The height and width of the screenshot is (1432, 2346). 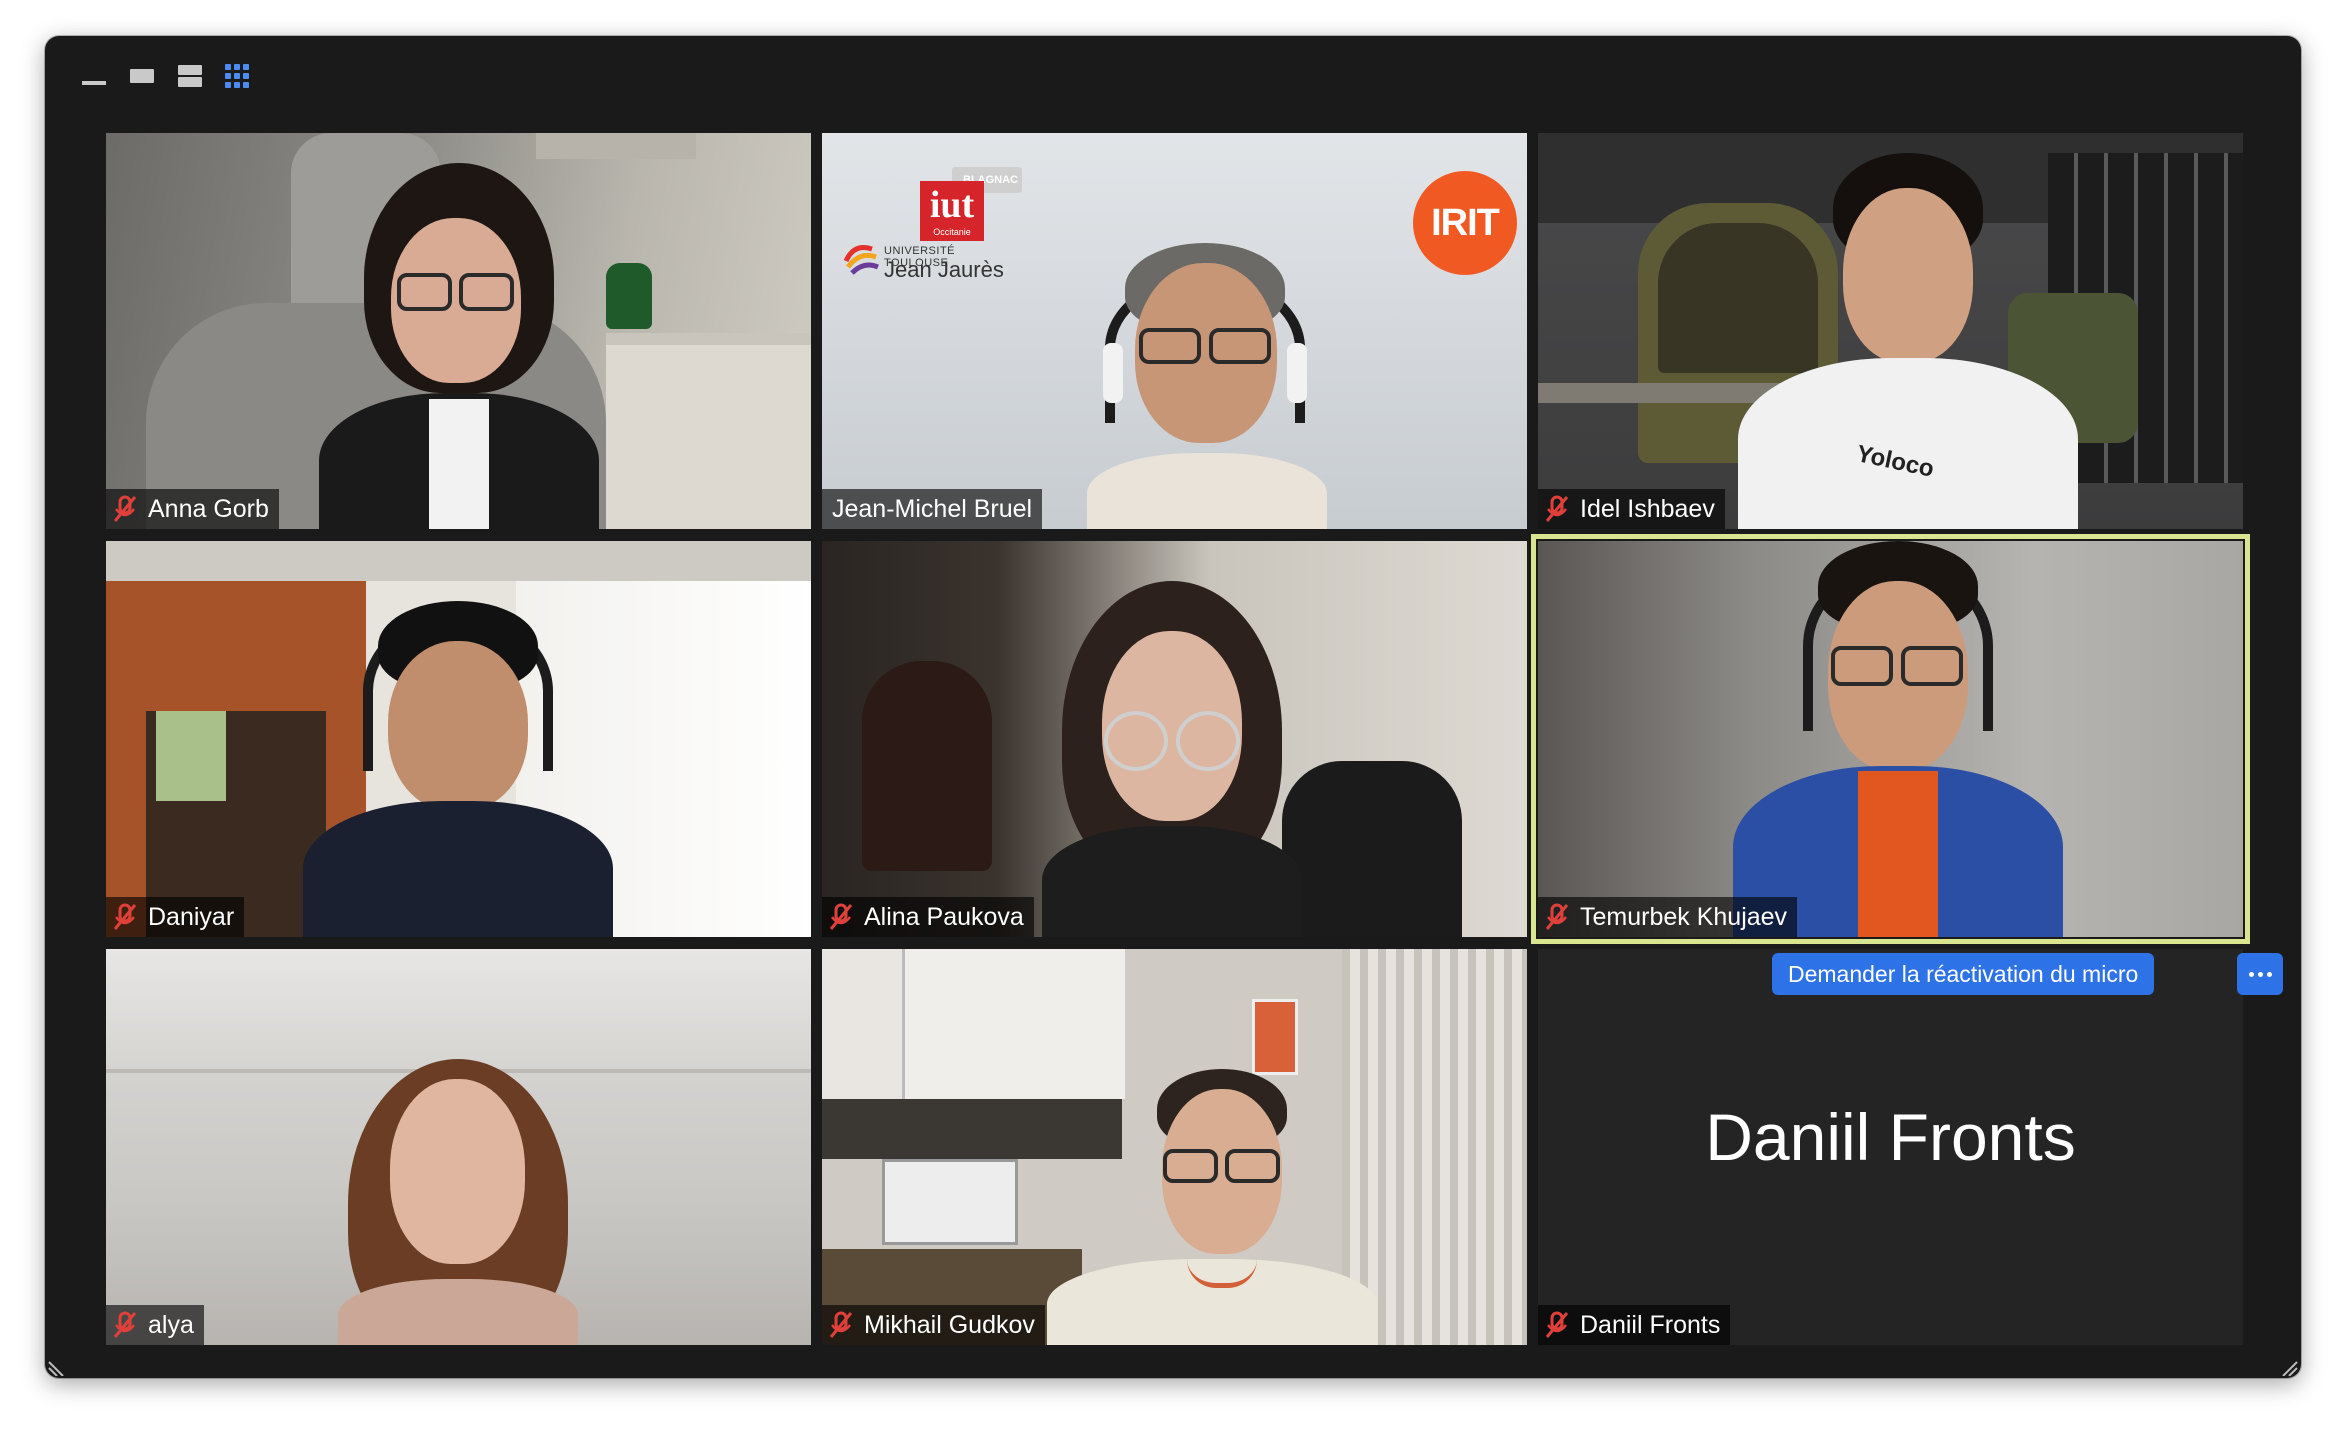 What do you see at coordinates (171, 1324) in the screenshot?
I see `participant-name: alya` at bounding box center [171, 1324].